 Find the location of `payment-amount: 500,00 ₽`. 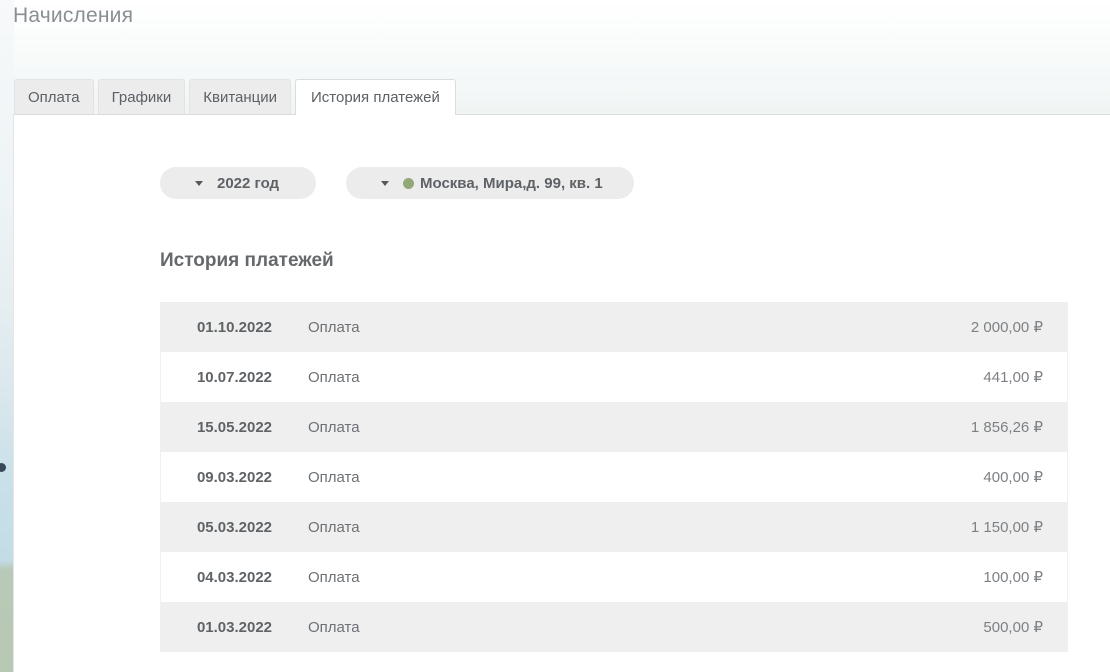

payment-amount: 500,00 ₽ is located at coordinates (1013, 627).